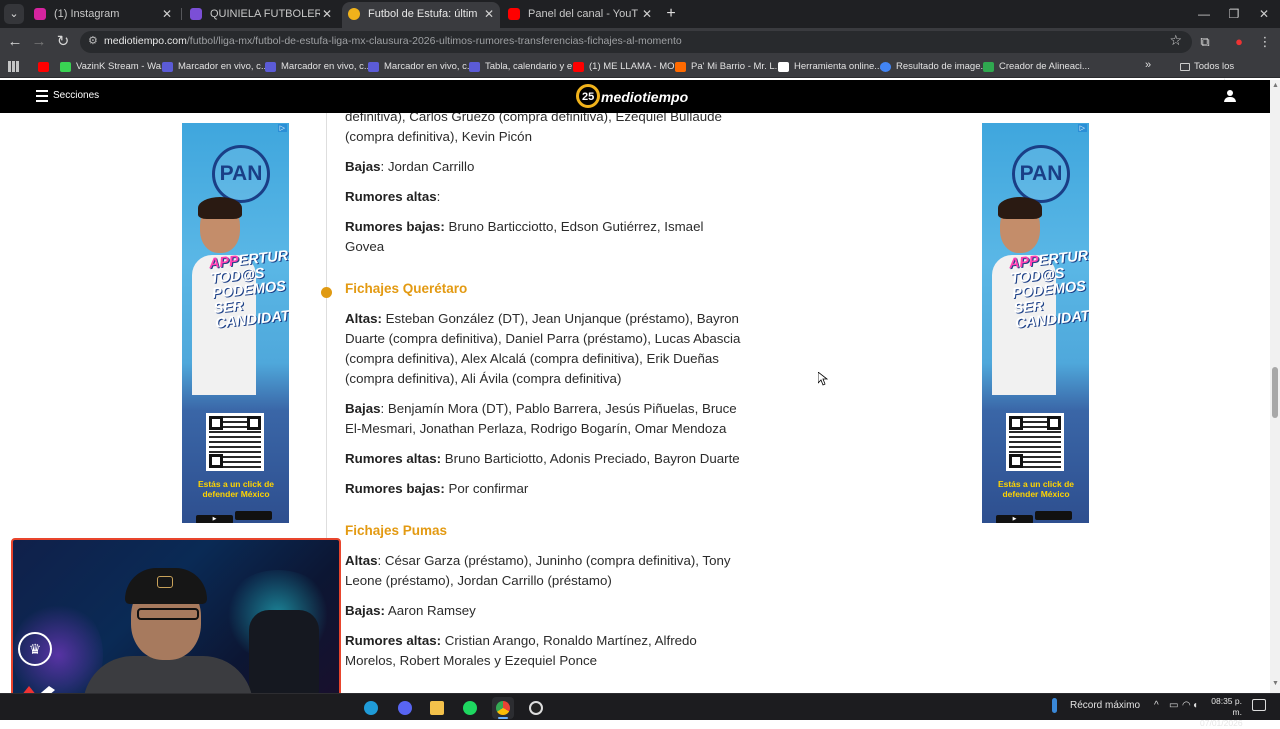 This screenshot has height=729, width=1280. I want to click on taskbar-edge, so click(371, 708).